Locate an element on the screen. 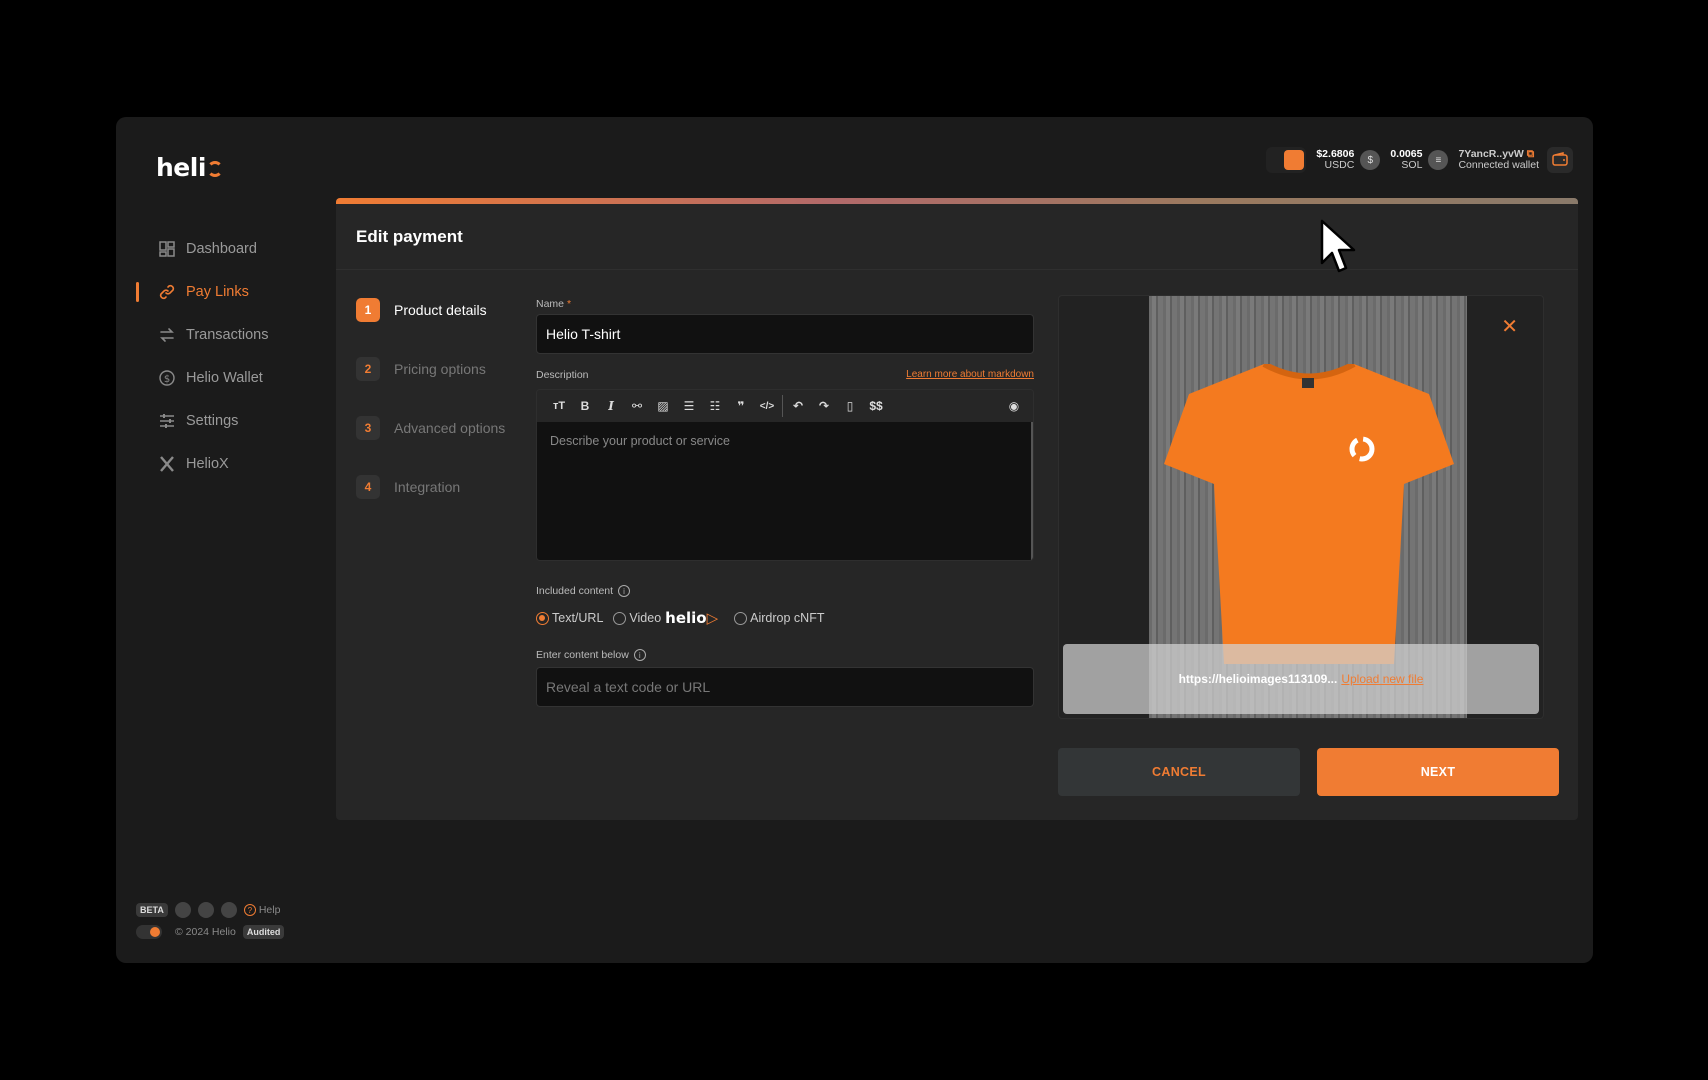  sidebar-item-heliox: HelioX is located at coordinates (221, 463).